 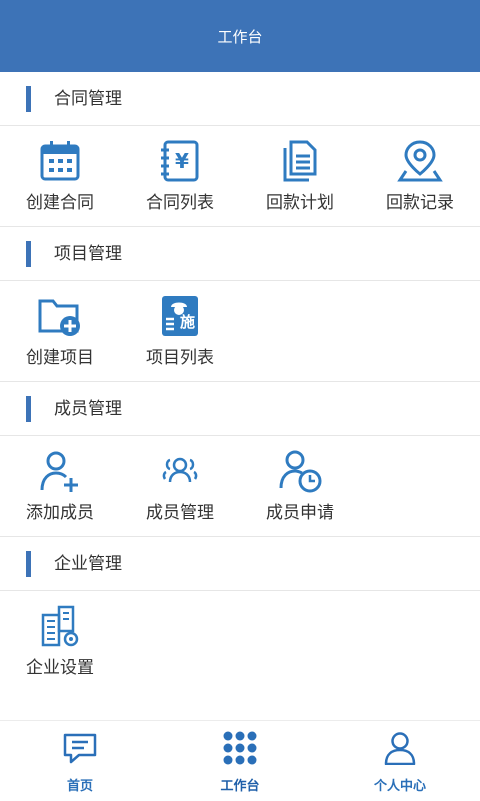 What do you see at coordinates (180, 358) in the screenshot?
I see `project-list-label: 项目列表` at bounding box center [180, 358].